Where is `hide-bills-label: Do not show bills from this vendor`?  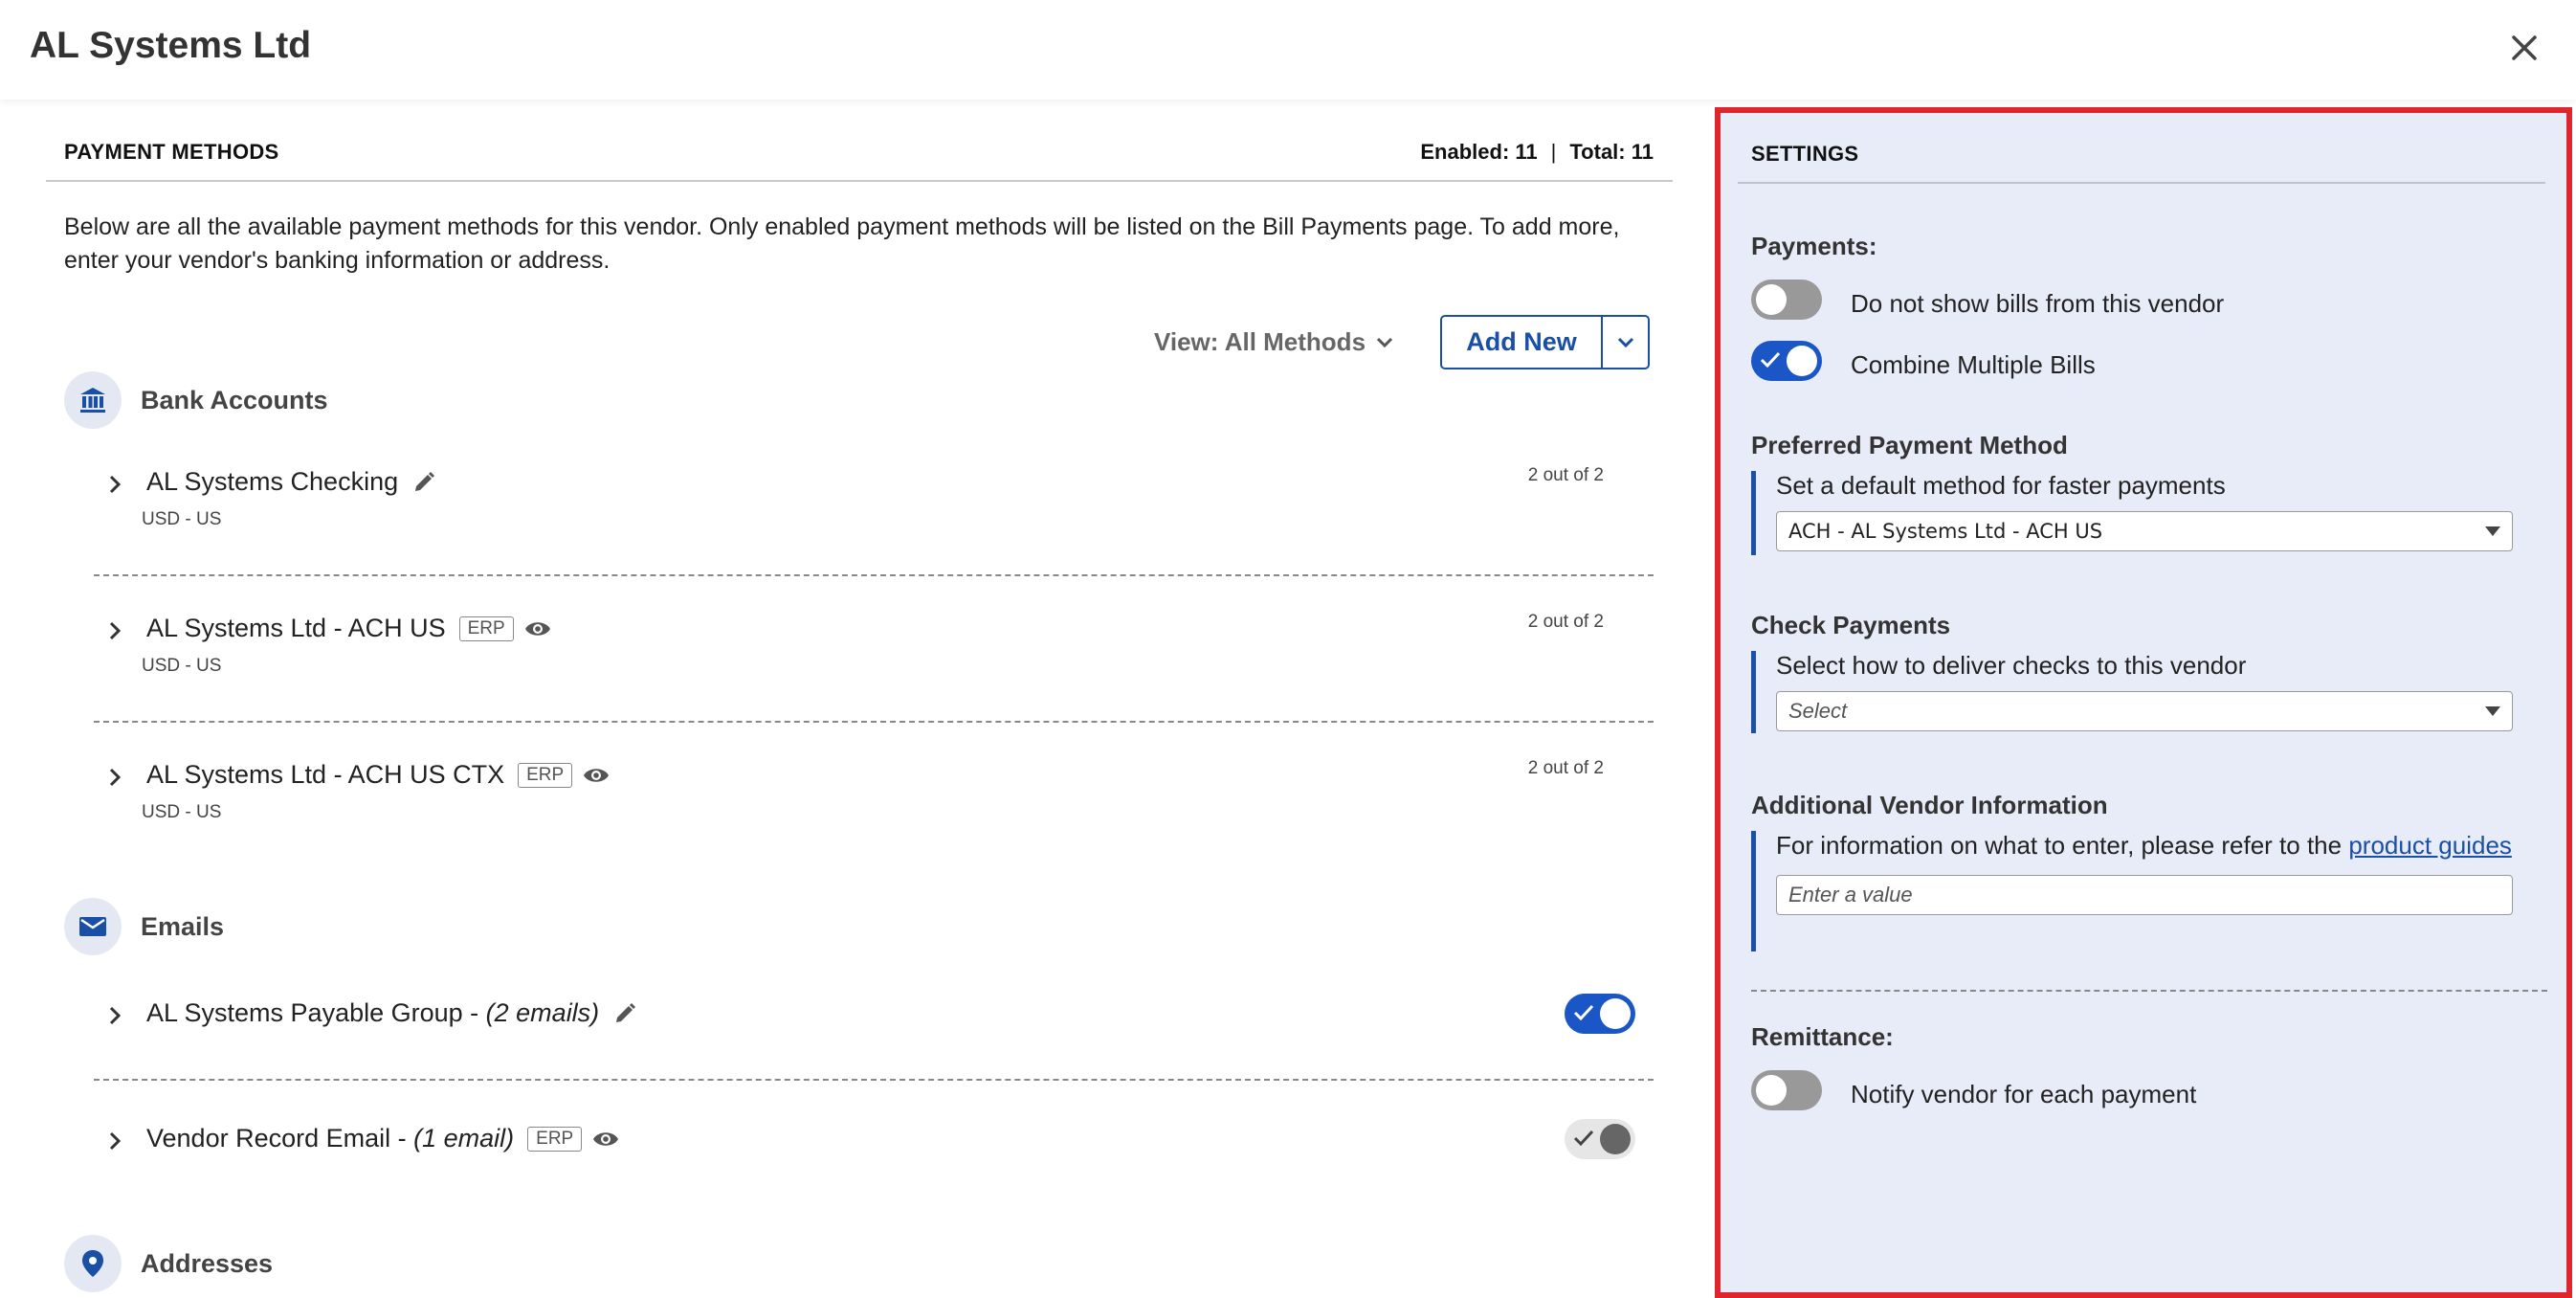 hide-bills-label: Do not show bills from this vendor is located at coordinates (2038, 303).